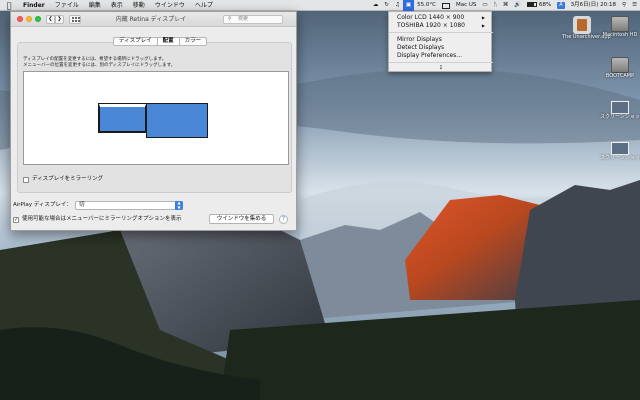  Describe the element at coordinates (624, 5) in the screenshot. I see `spotlight-icon: ⚲` at that location.